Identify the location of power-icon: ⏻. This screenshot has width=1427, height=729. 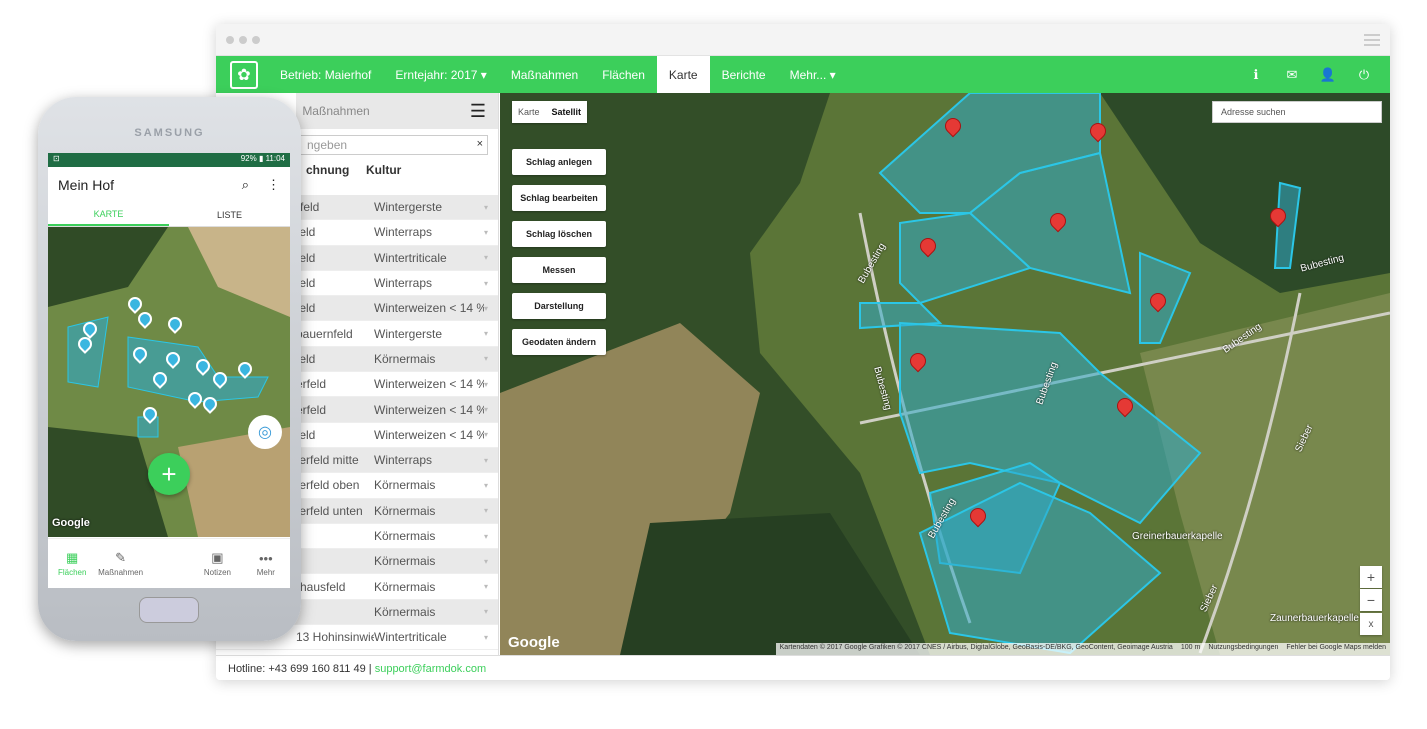
(1364, 75).